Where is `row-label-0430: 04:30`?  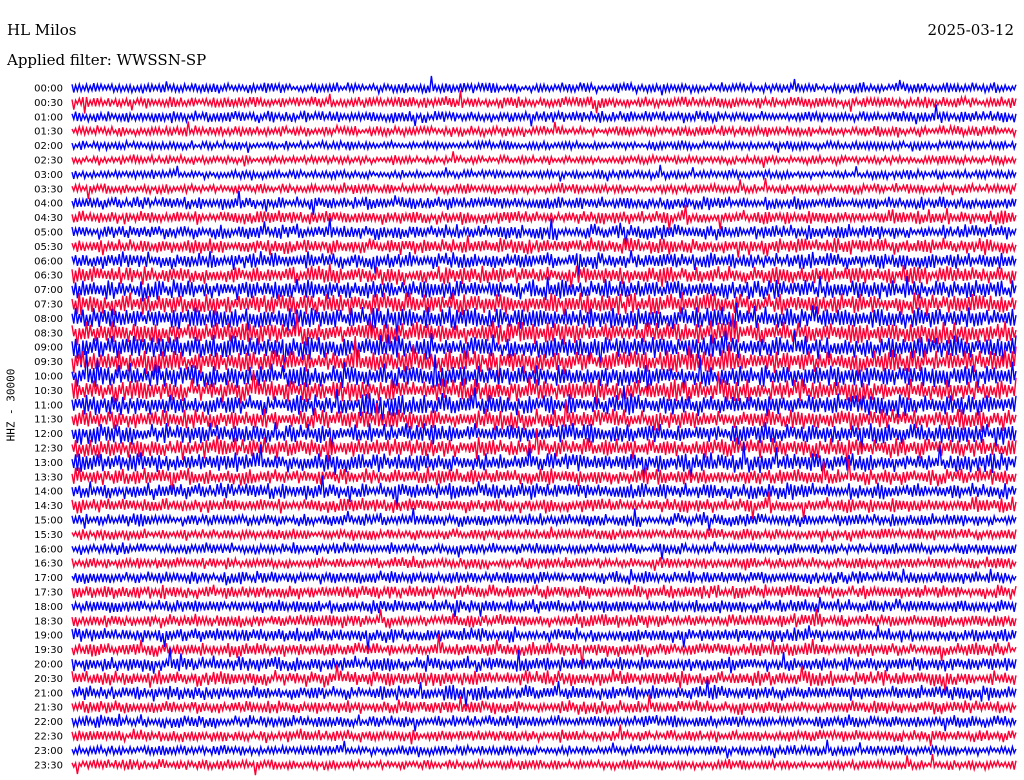 row-label-0430: 04:30 is located at coordinates (48, 218).